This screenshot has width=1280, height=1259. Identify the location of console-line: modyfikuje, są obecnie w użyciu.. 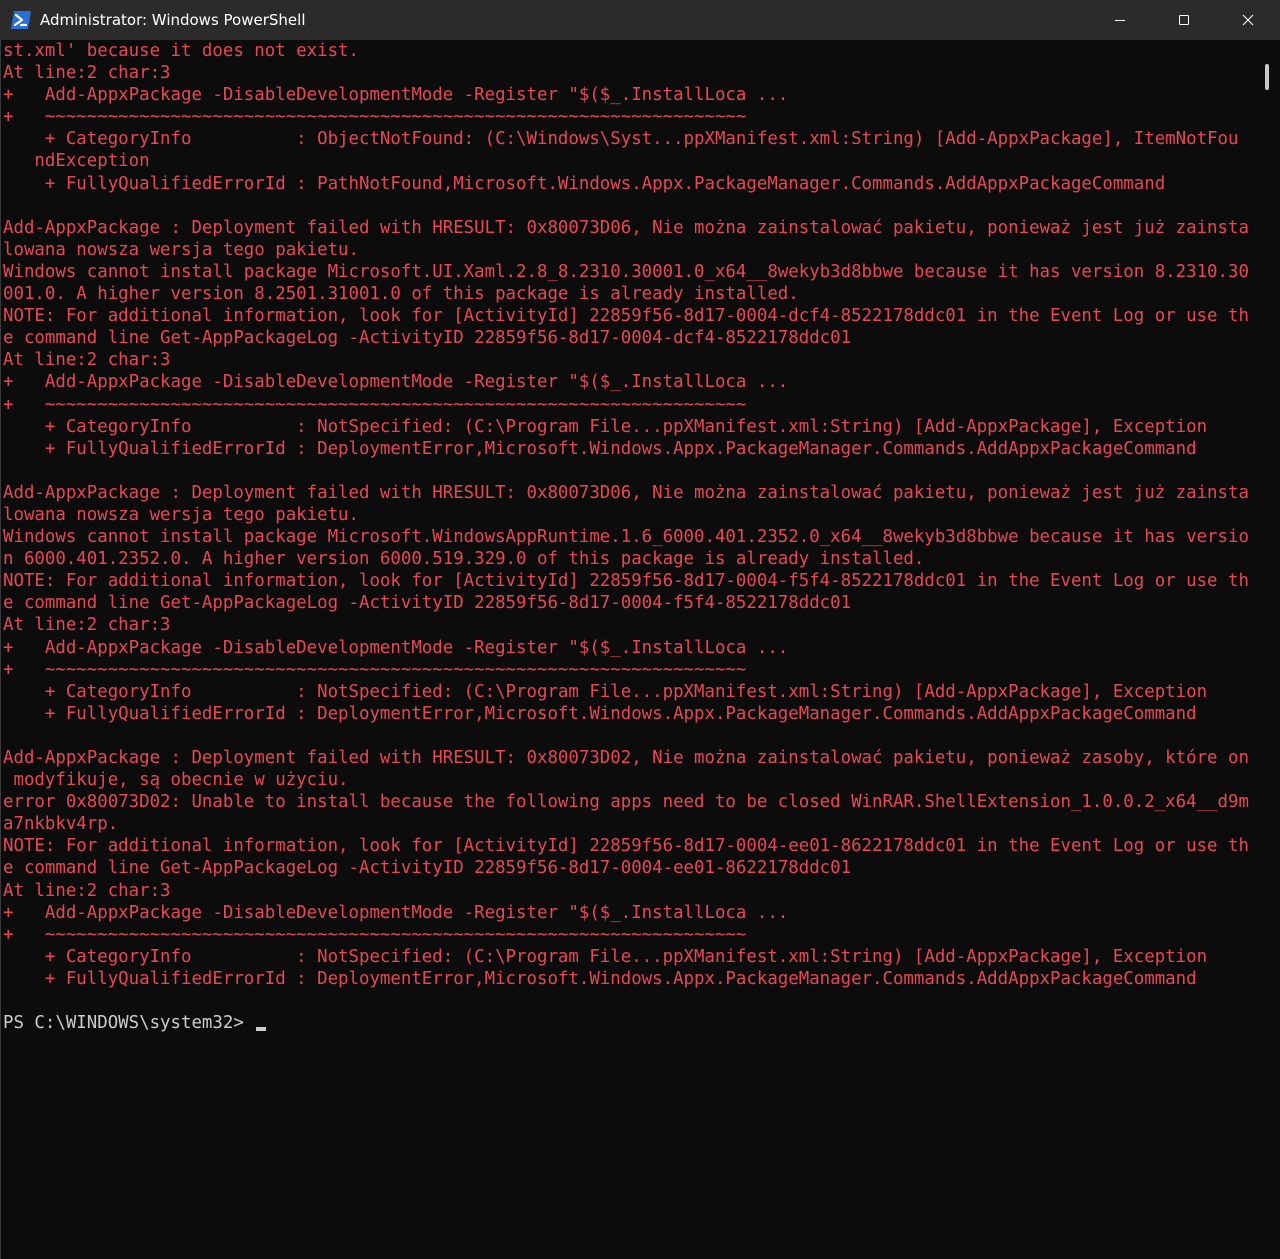
(176, 780).